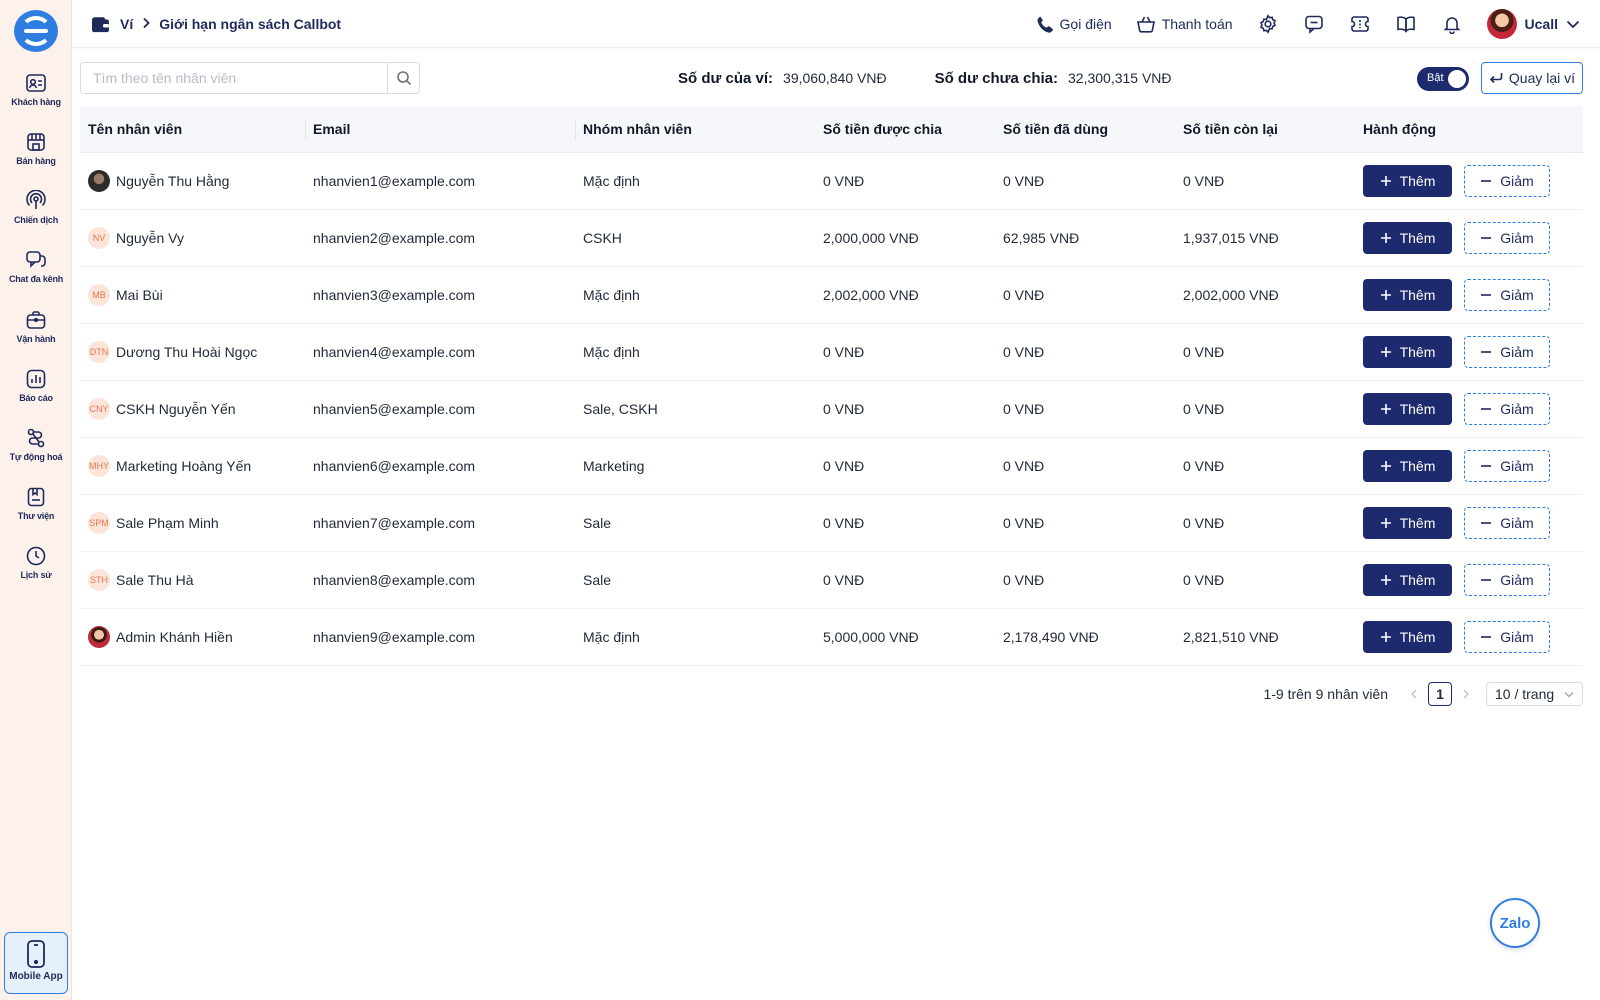  Describe the element at coordinates (36, 218) in the screenshot. I see `sidebar-item-campaigns: Chiến dịch` at that location.